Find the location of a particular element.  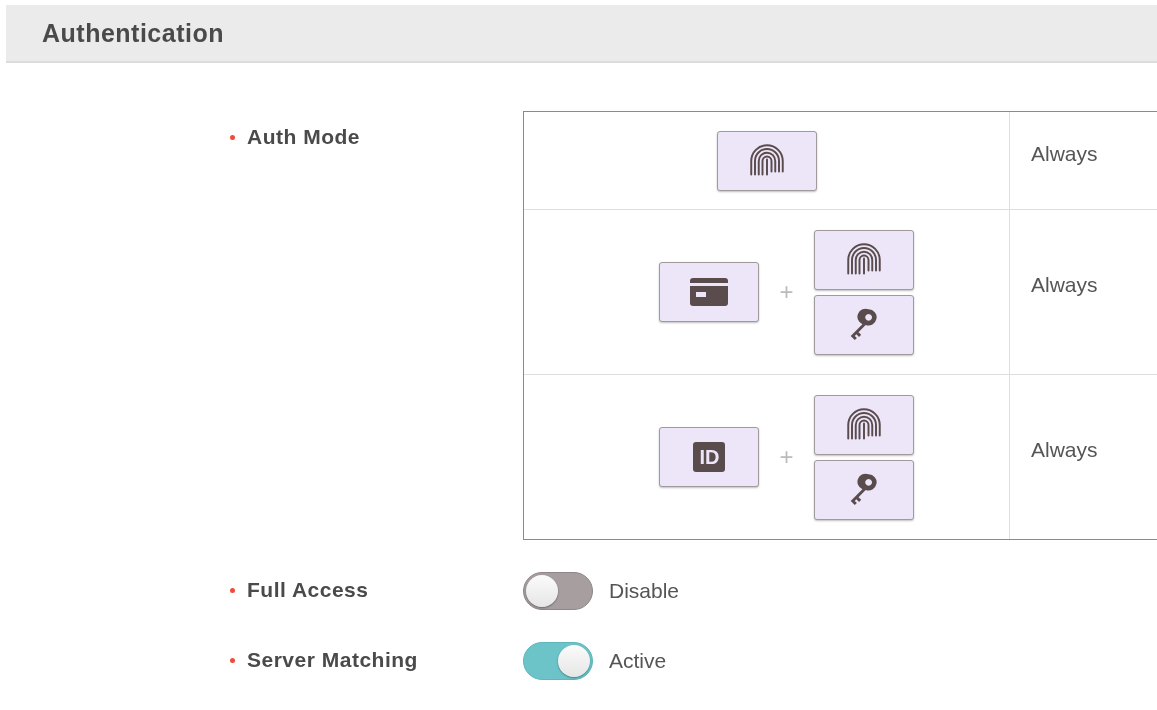

field-label: Server Matching is located at coordinates (332, 660).